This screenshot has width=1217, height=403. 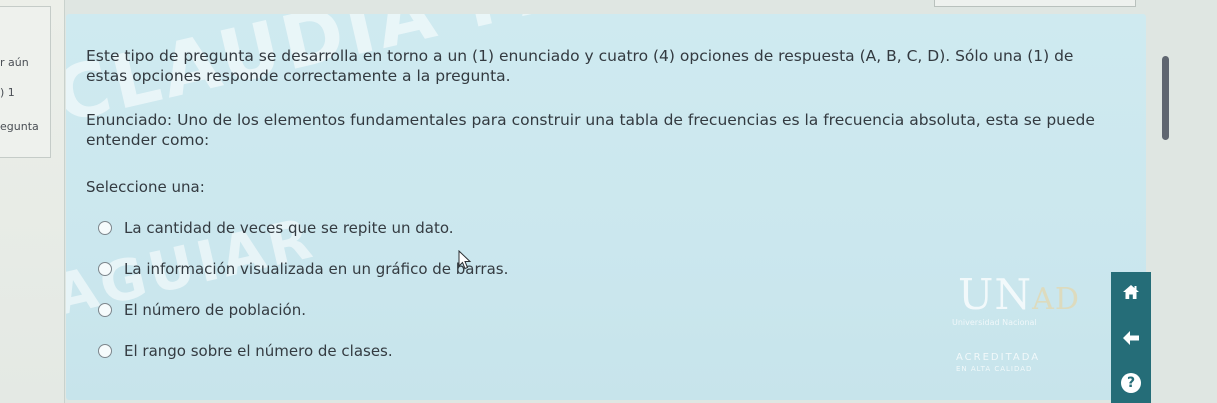 I want to click on sidebar-info-box, so click(x=25, y=82).